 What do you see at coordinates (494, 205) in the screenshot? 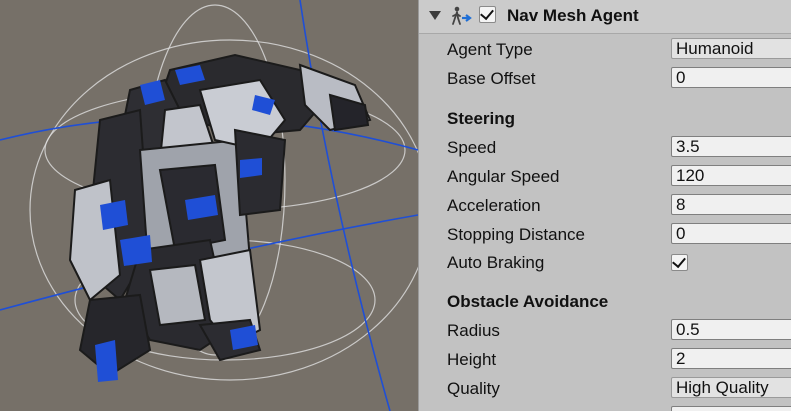
I see `acceleration-label: Acceleration` at bounding box center [494, 205].